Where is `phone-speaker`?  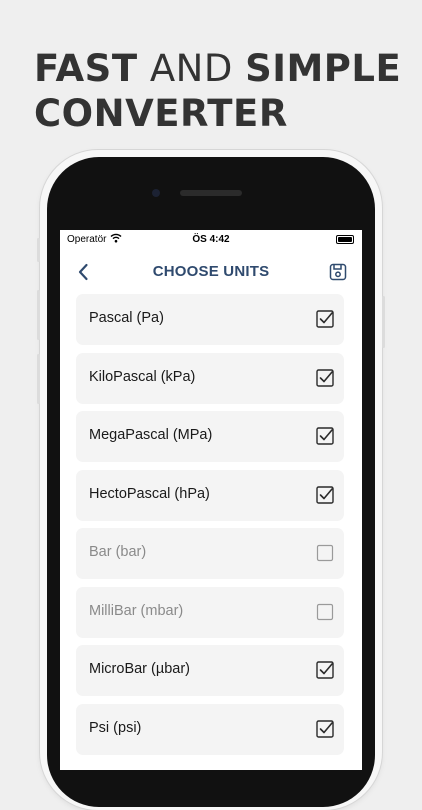
phone-speaker is located at coordinates (211, 193).